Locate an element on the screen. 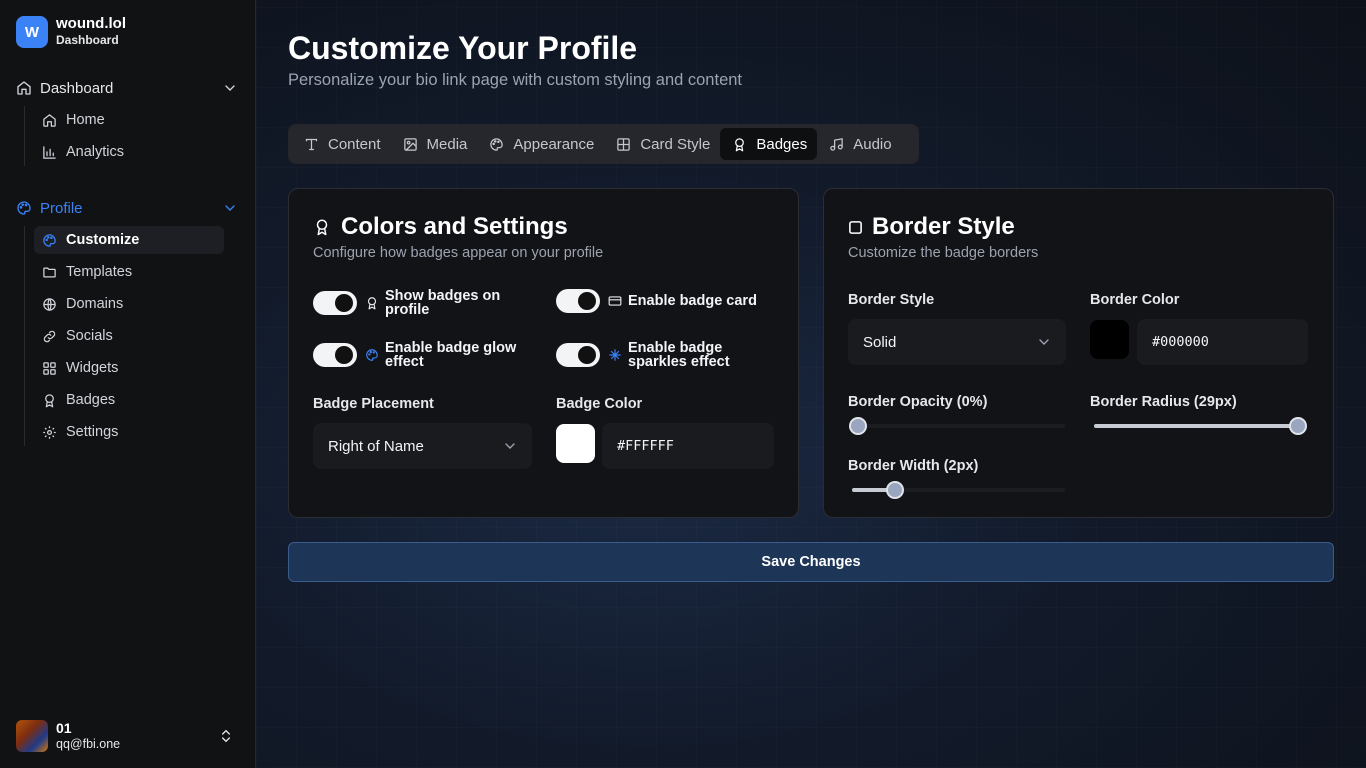 The width and height of the screenshot is (1366, 768). sidebar-item-label: Home is located at coordinates (85, 120).